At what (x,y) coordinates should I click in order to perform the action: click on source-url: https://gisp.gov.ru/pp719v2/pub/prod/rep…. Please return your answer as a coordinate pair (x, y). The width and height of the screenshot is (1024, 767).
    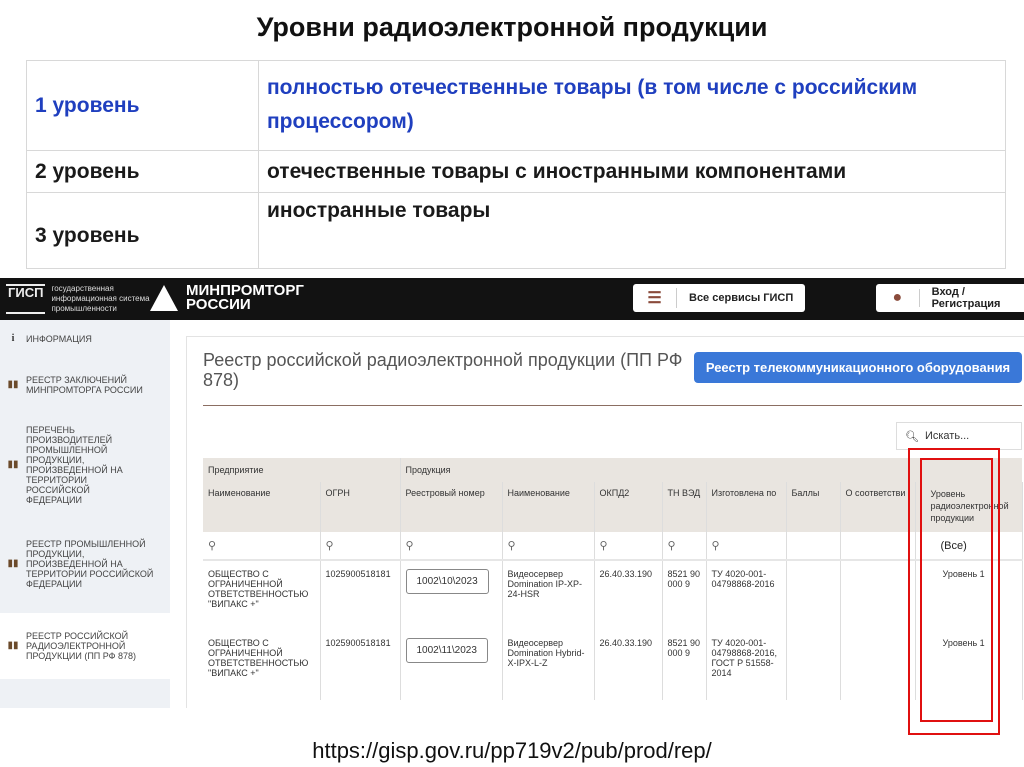
    Looking at the image, I should click on (512, 750).